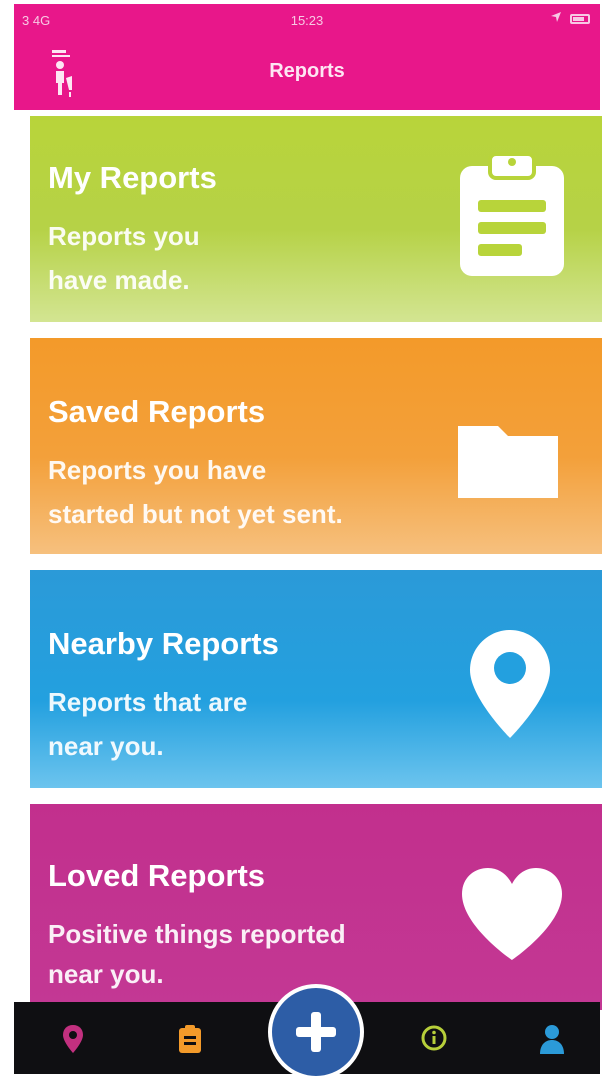 The height and width of the screenshot is (1080, 605). What do you see at coordinates (197, 934) in the screenshot?
I see `card-description-line-1: Positive things reported` at bounding box center [197, 934].